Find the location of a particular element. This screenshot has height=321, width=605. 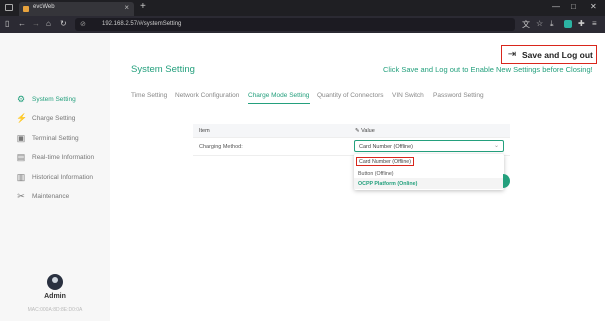

save-and-logout-button: ⇥ Save and Log out is located at coordinates (549, 54).